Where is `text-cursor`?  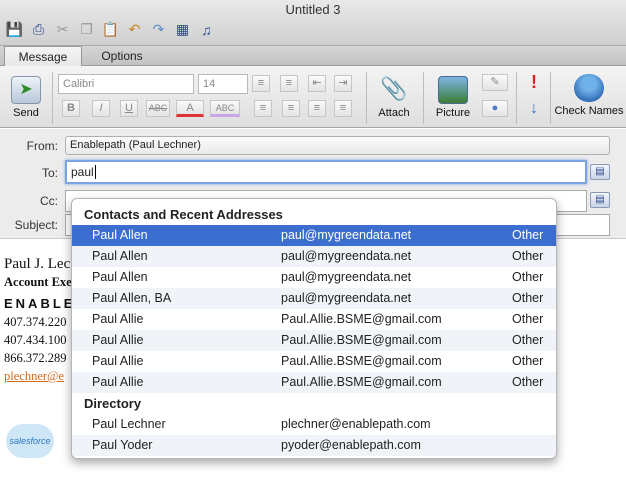 text-cursor is located at coordinates (95, 172).